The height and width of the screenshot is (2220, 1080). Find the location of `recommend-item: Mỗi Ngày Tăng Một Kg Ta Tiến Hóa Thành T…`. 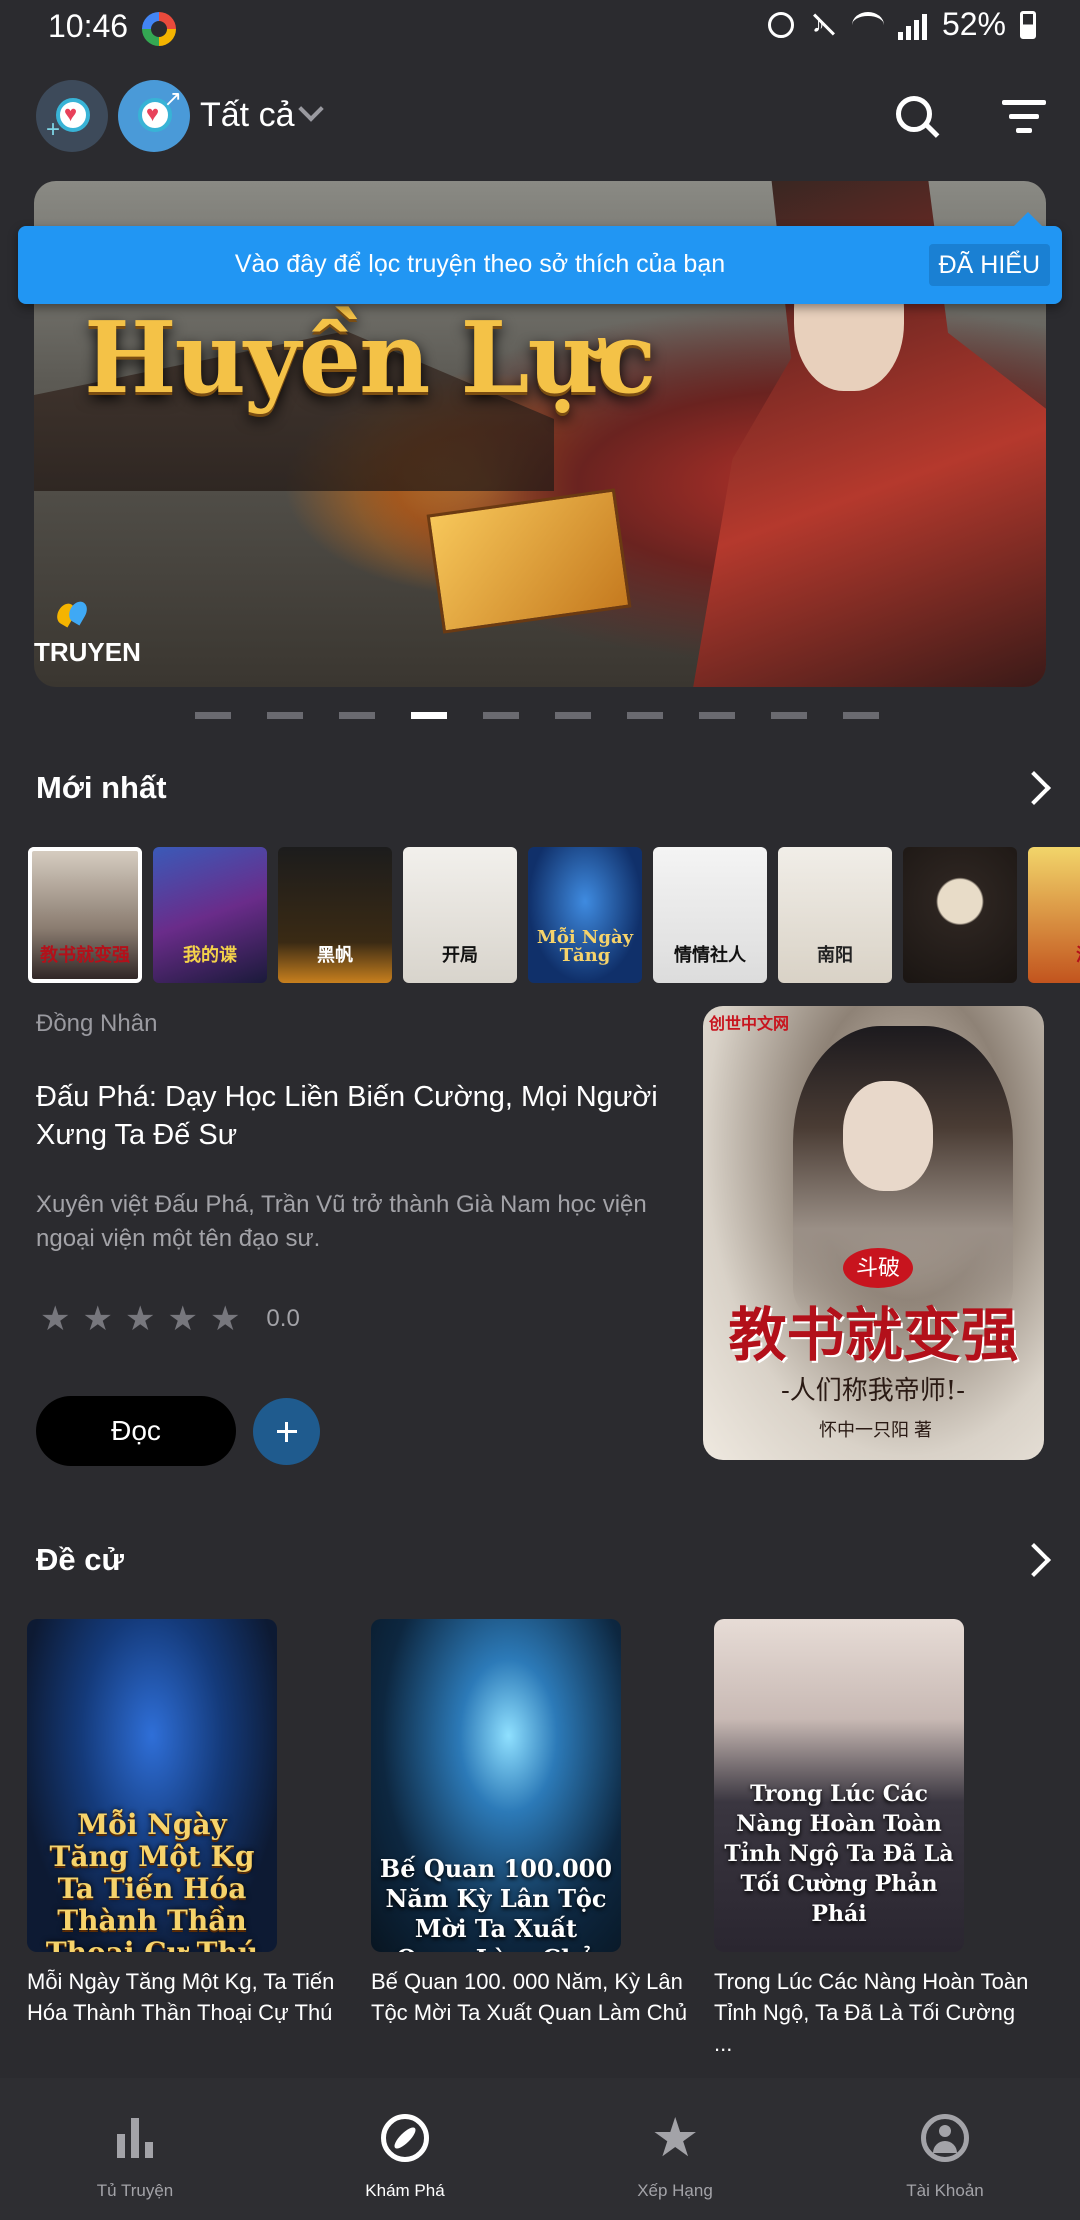

recommend-item: Mỗi Ngày Tăng Một Kg Ta Tiến Hóa Thành T… is located at coordinates (180, 1823).